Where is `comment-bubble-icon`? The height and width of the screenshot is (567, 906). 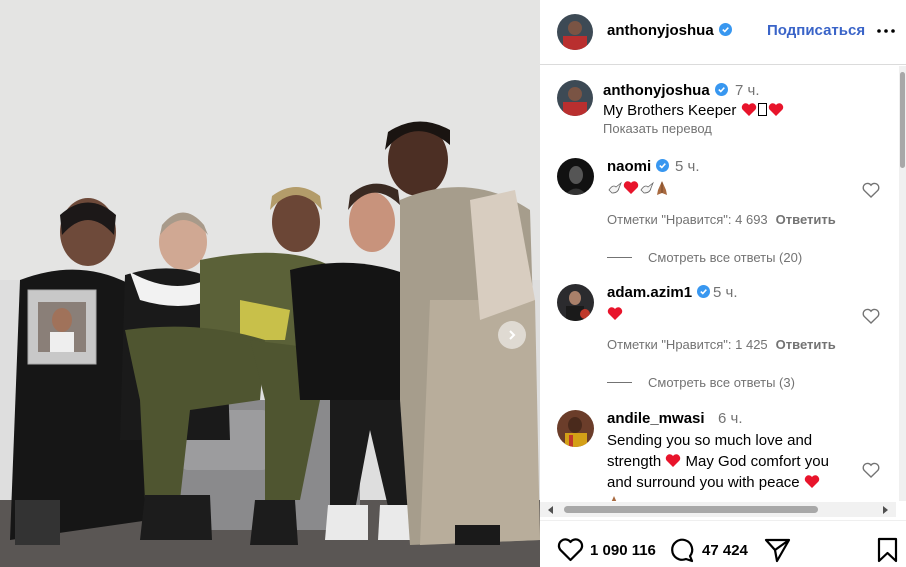
comment-bubble-icon is located at coordinates (681, 550).